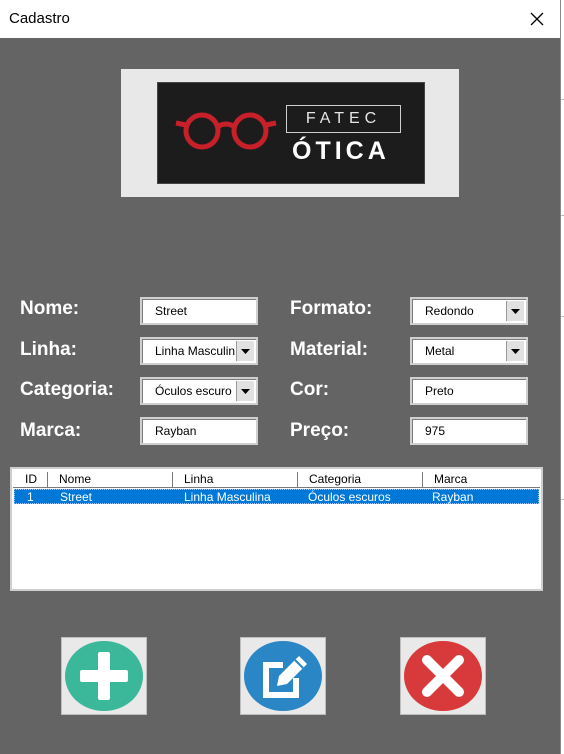 This screenshot has height=754, width=564. What do you see at coordinates (198, 479) in the screenshot?
I see `column-header-linha: Linha` at bounding box center [198, 479].